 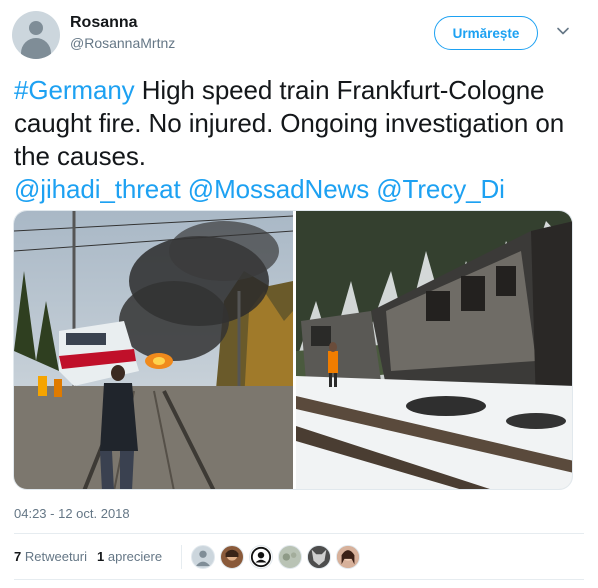 What do you see at coordinates (122, 43) in the screenshot?
I see `user-handle: @RosannaMrtnz` at bounding box center [122, 43].